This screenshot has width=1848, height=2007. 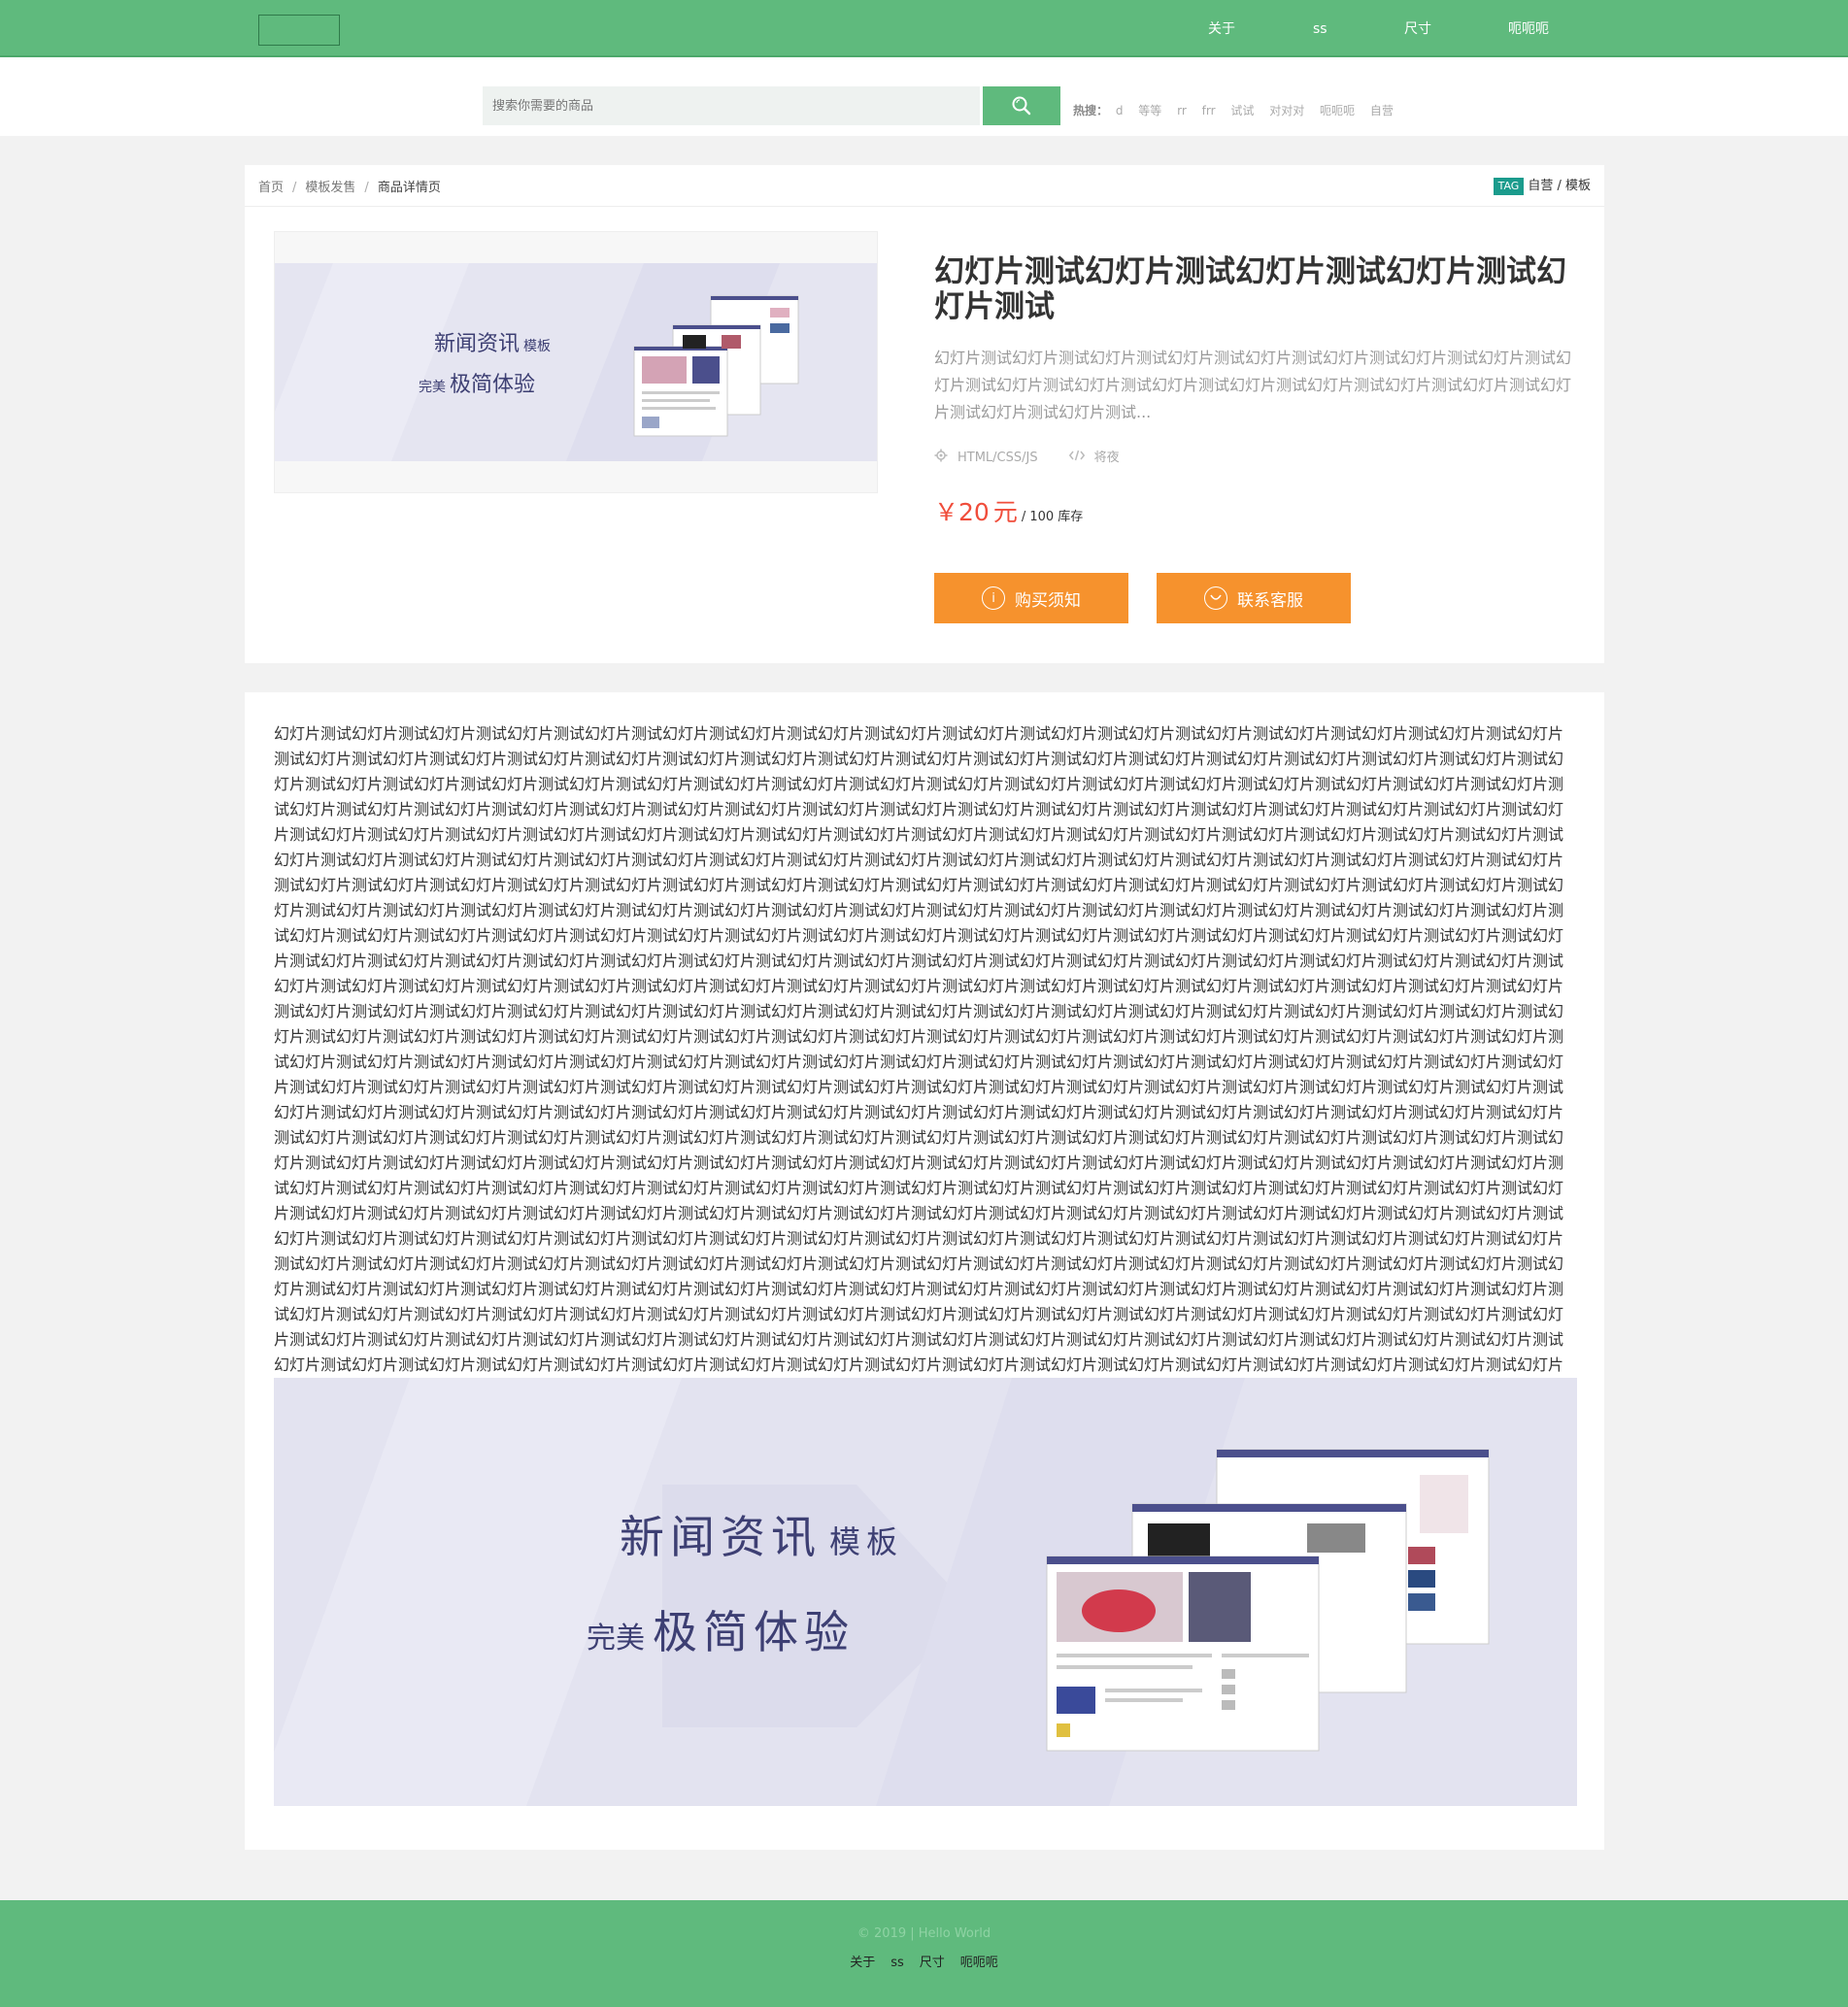 I want to click on hot-word: 试试, so click(x=1242, y=110).